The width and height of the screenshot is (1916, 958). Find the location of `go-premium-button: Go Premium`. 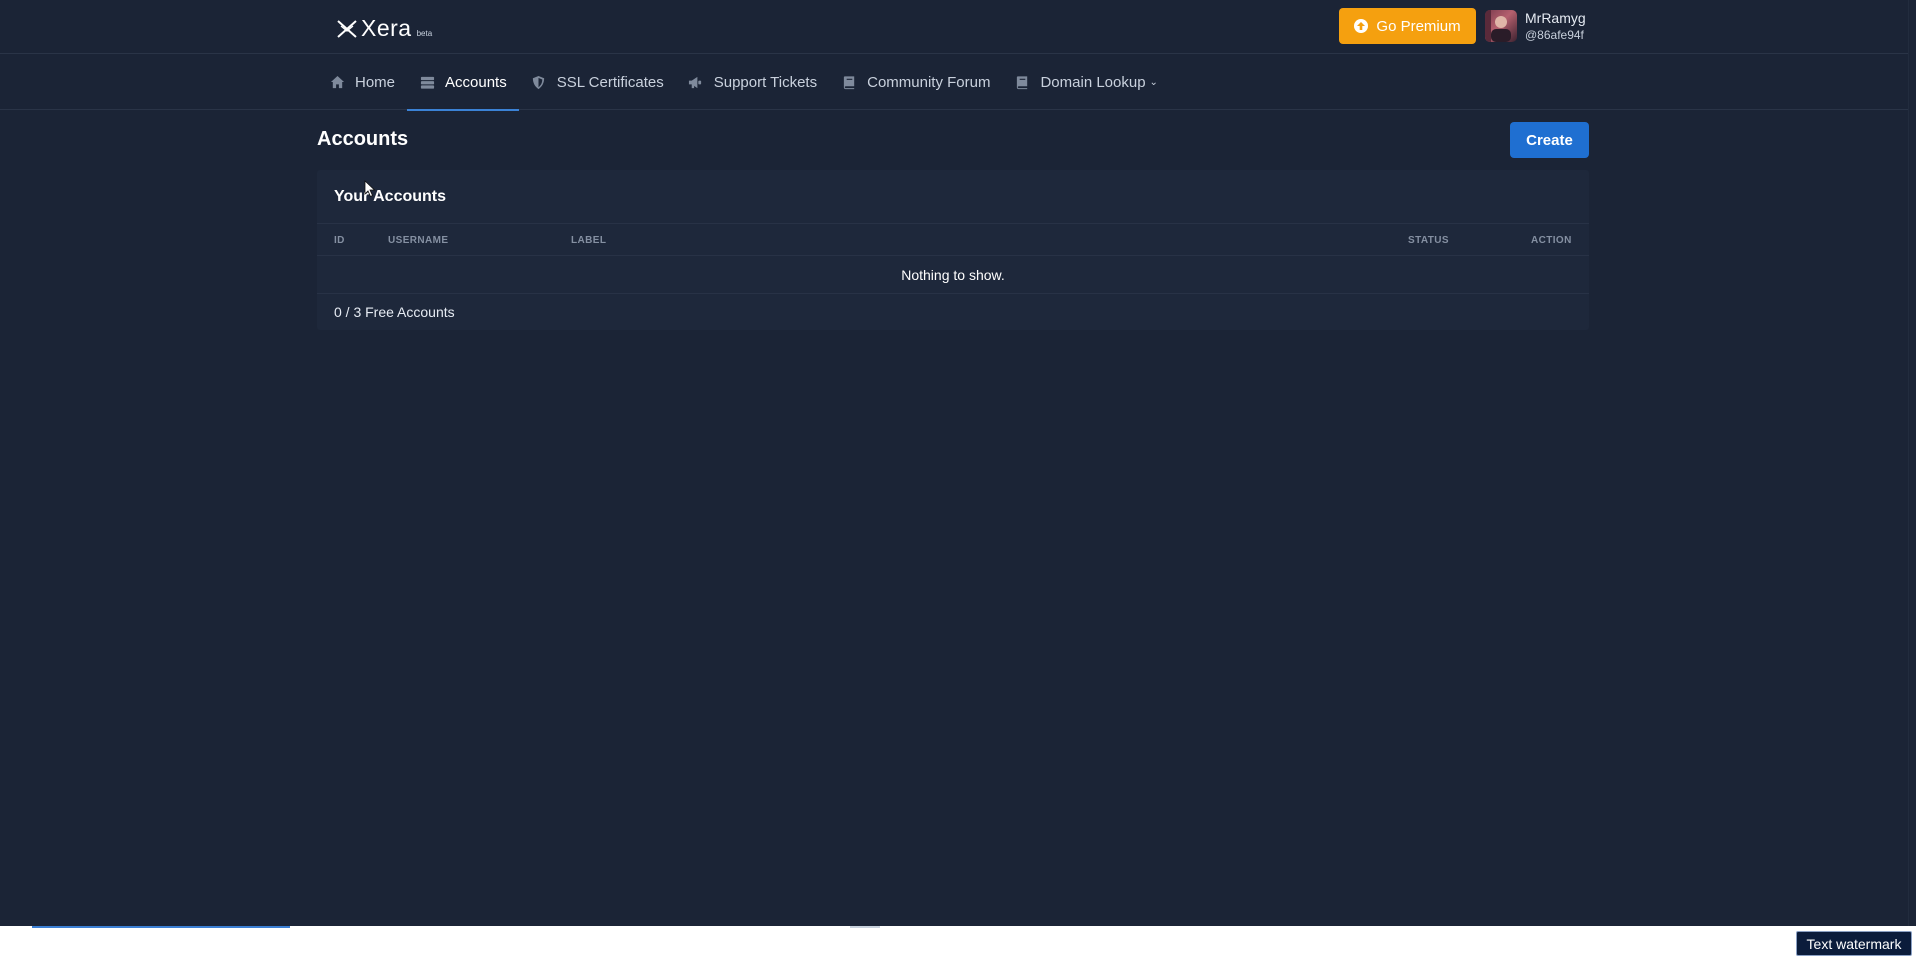

go-premium-button: Go Premium is located at coordinates (1407, 26).